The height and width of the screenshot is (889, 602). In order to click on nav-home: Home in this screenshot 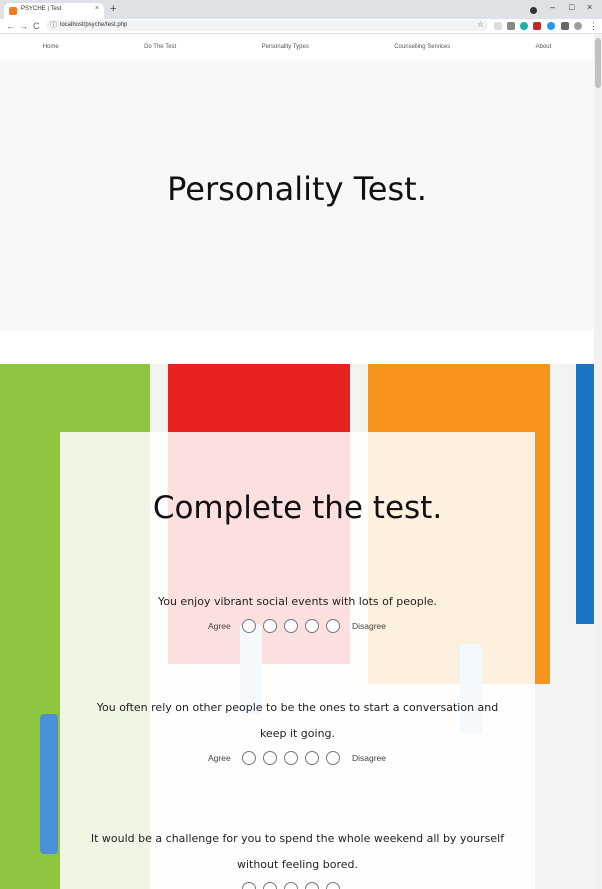, I will do `click(51, 47)`.